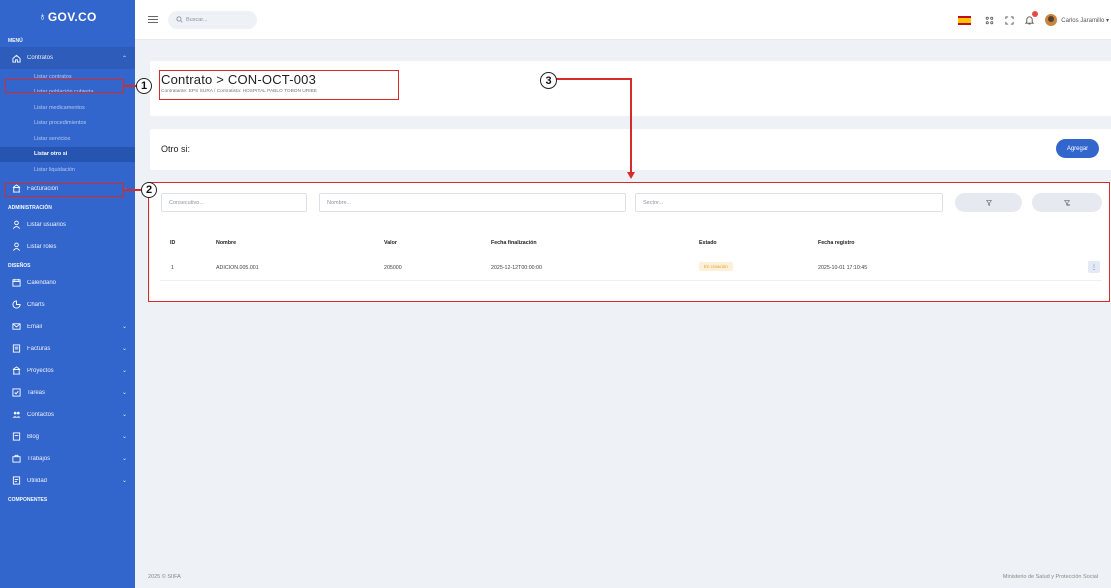 The width and height of the screenshot is (1111, 588). What do you see at coordinates (39, 348) in the screenshot?
I see `sidebar-item-label: Facturas` at bounding box center [39, 348].